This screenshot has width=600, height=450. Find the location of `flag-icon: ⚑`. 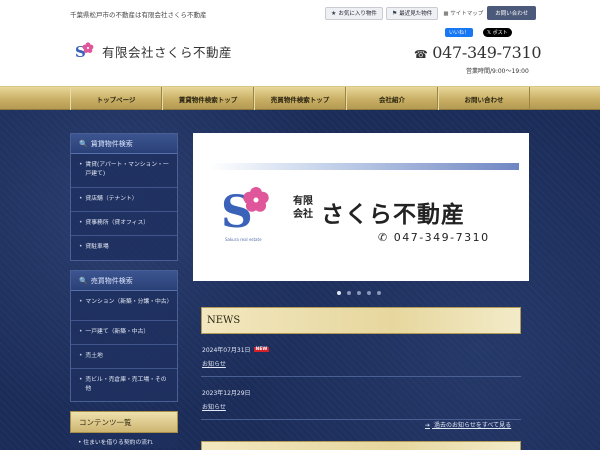

flag-icon: ⚑ is located at coordinates (394, 13).